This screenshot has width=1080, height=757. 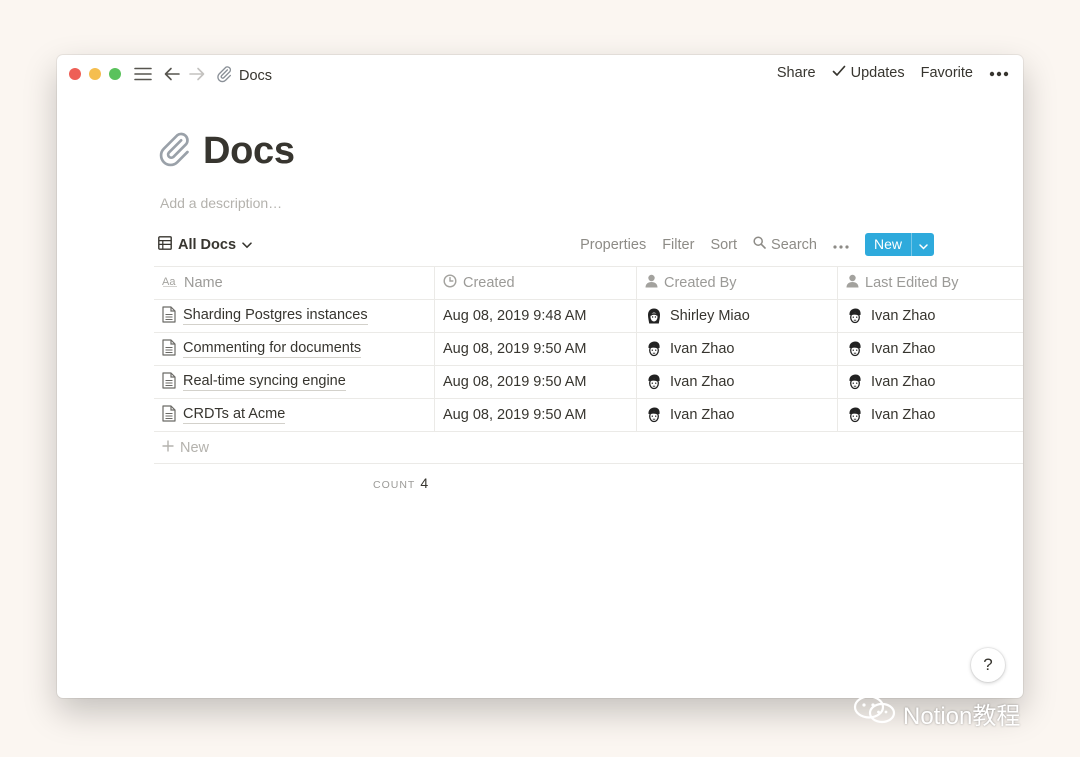 What do you see at coordinates (852, 283) in the screenshot?
I see `person-icon` at bounding box center [852, 283].